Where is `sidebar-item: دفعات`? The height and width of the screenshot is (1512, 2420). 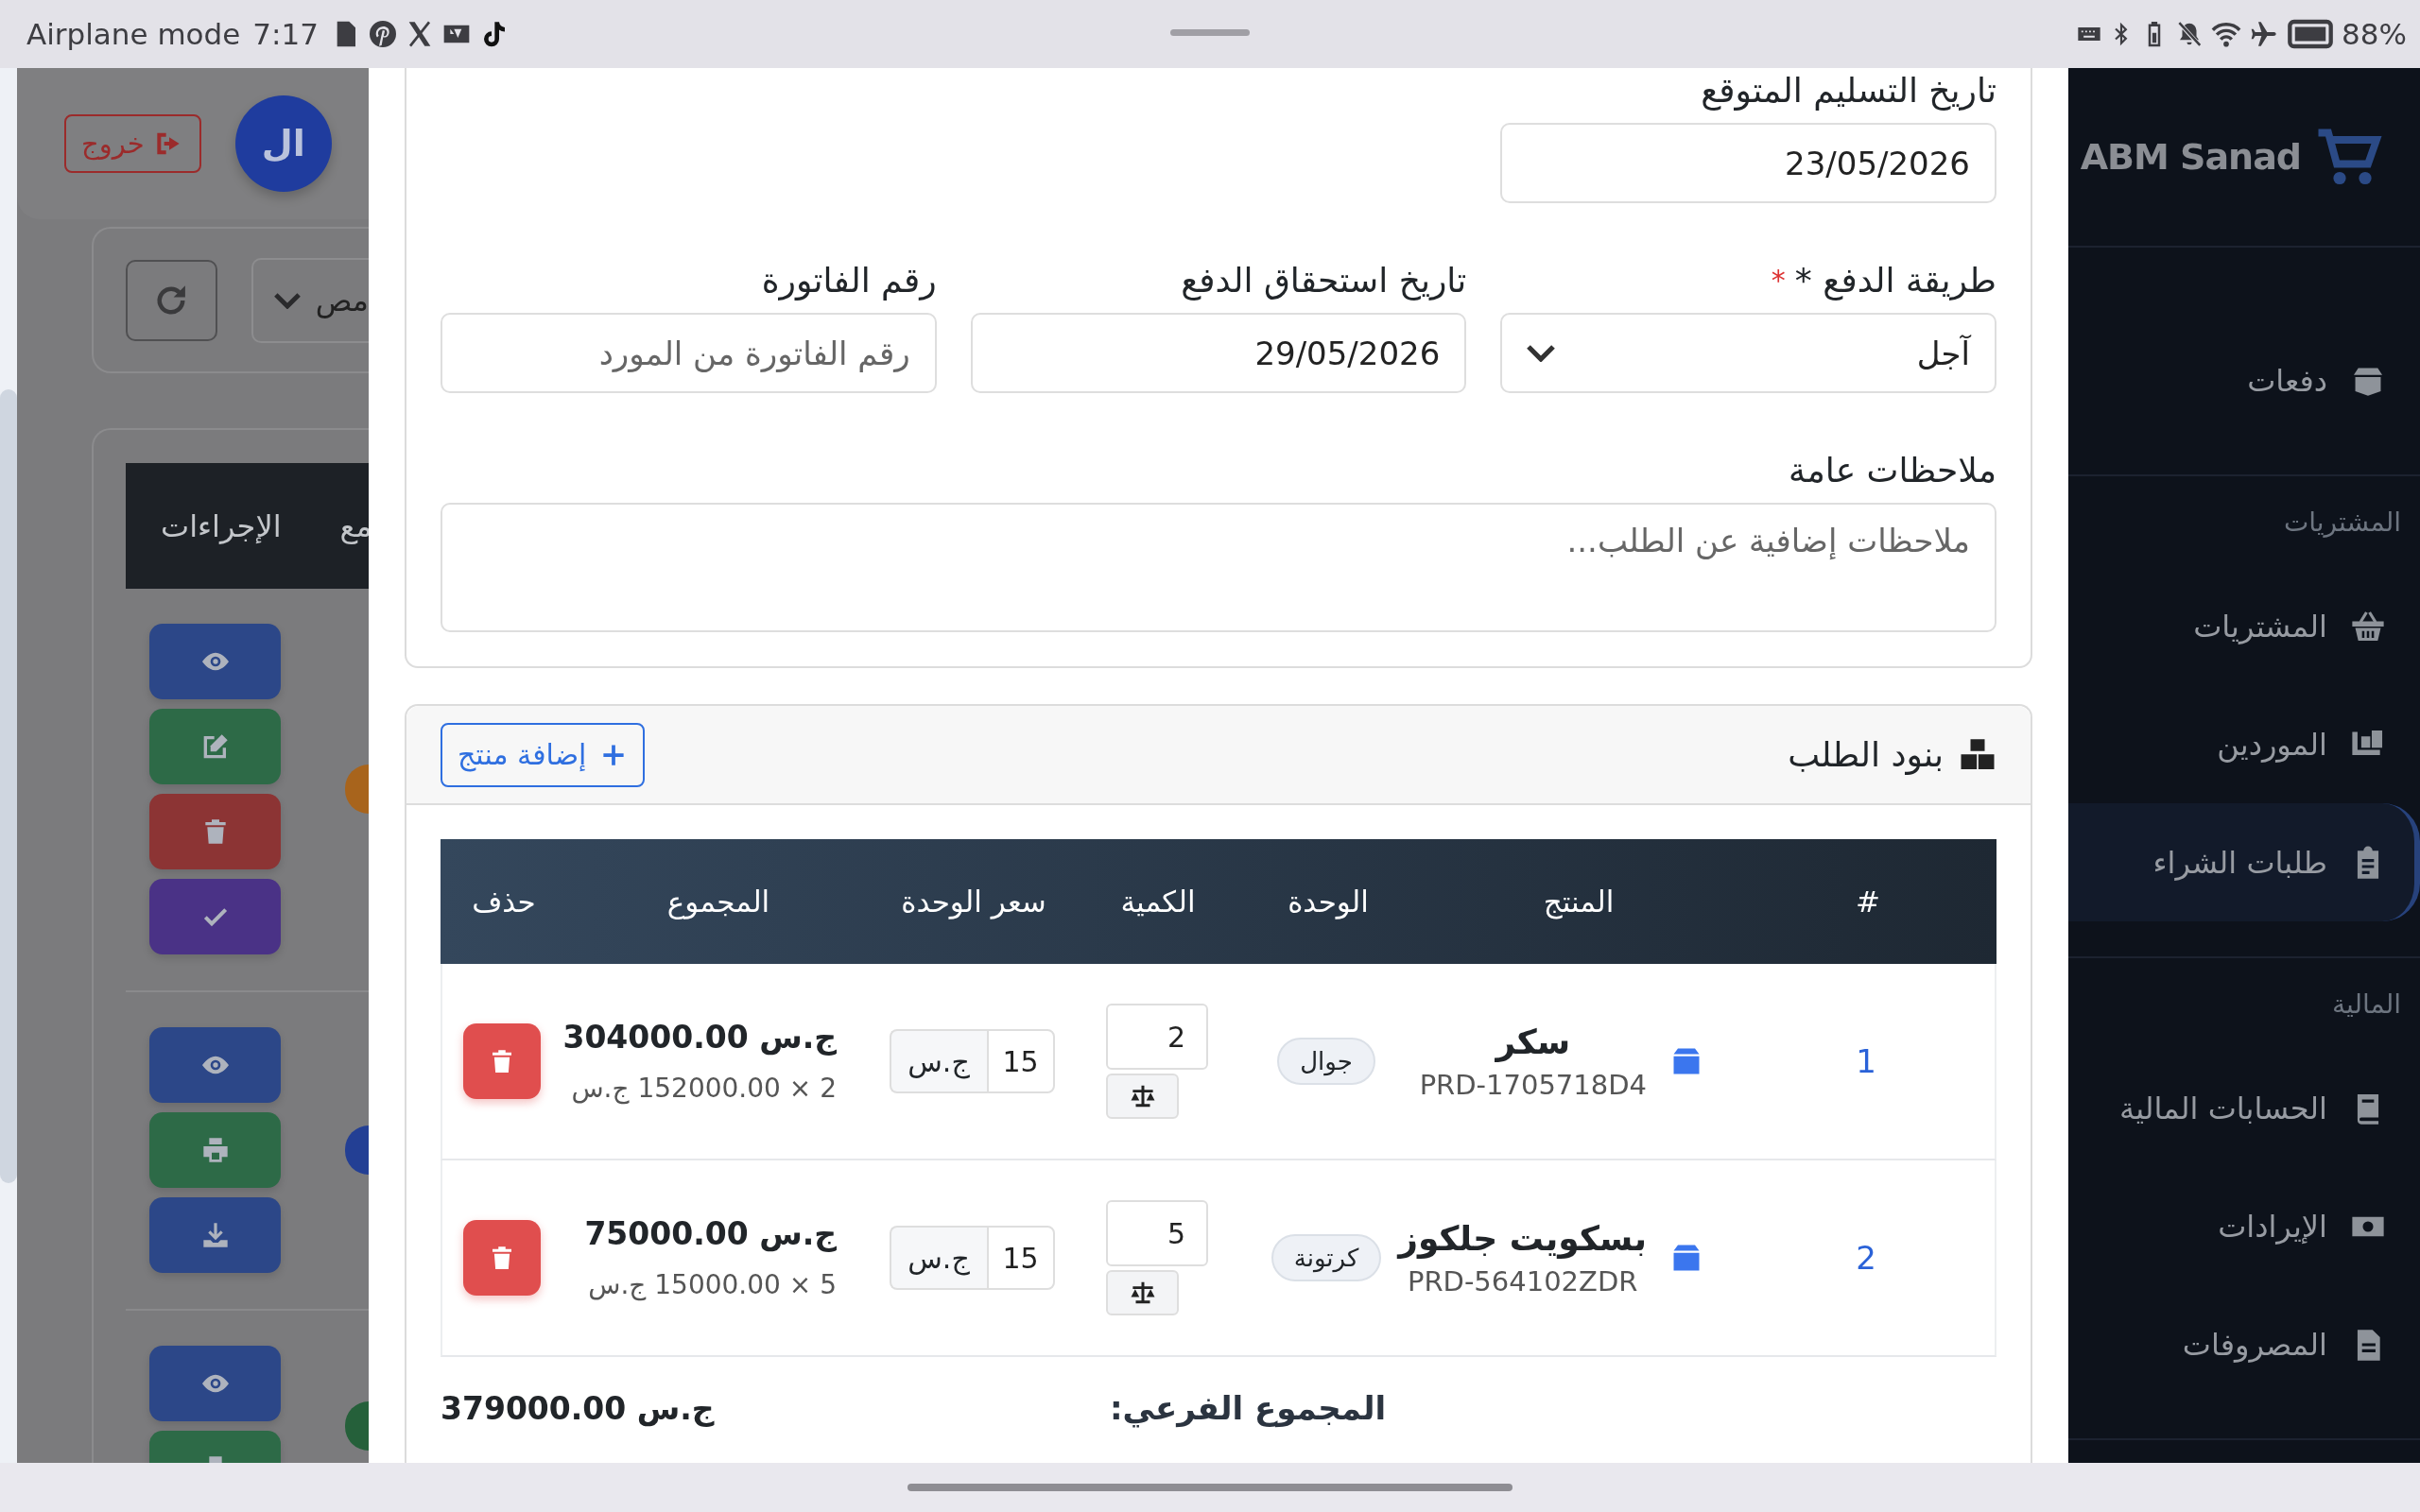
sidebar-item: دفعات is located at coordinates (2244, 380).